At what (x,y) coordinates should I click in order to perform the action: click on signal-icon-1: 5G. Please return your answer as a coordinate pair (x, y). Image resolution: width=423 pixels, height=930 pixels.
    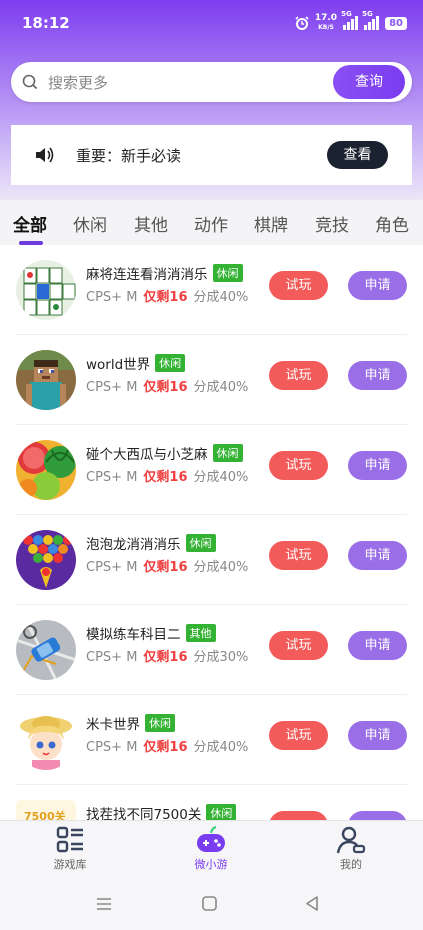
    Looking at the image, I should click on (350, 20).